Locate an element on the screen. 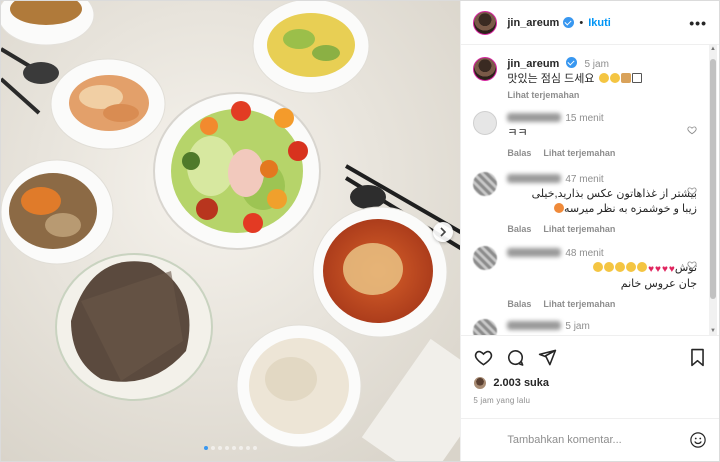 This screenshot has height=462, width=720. action-buttons-row is located at coordinates (590, 357).